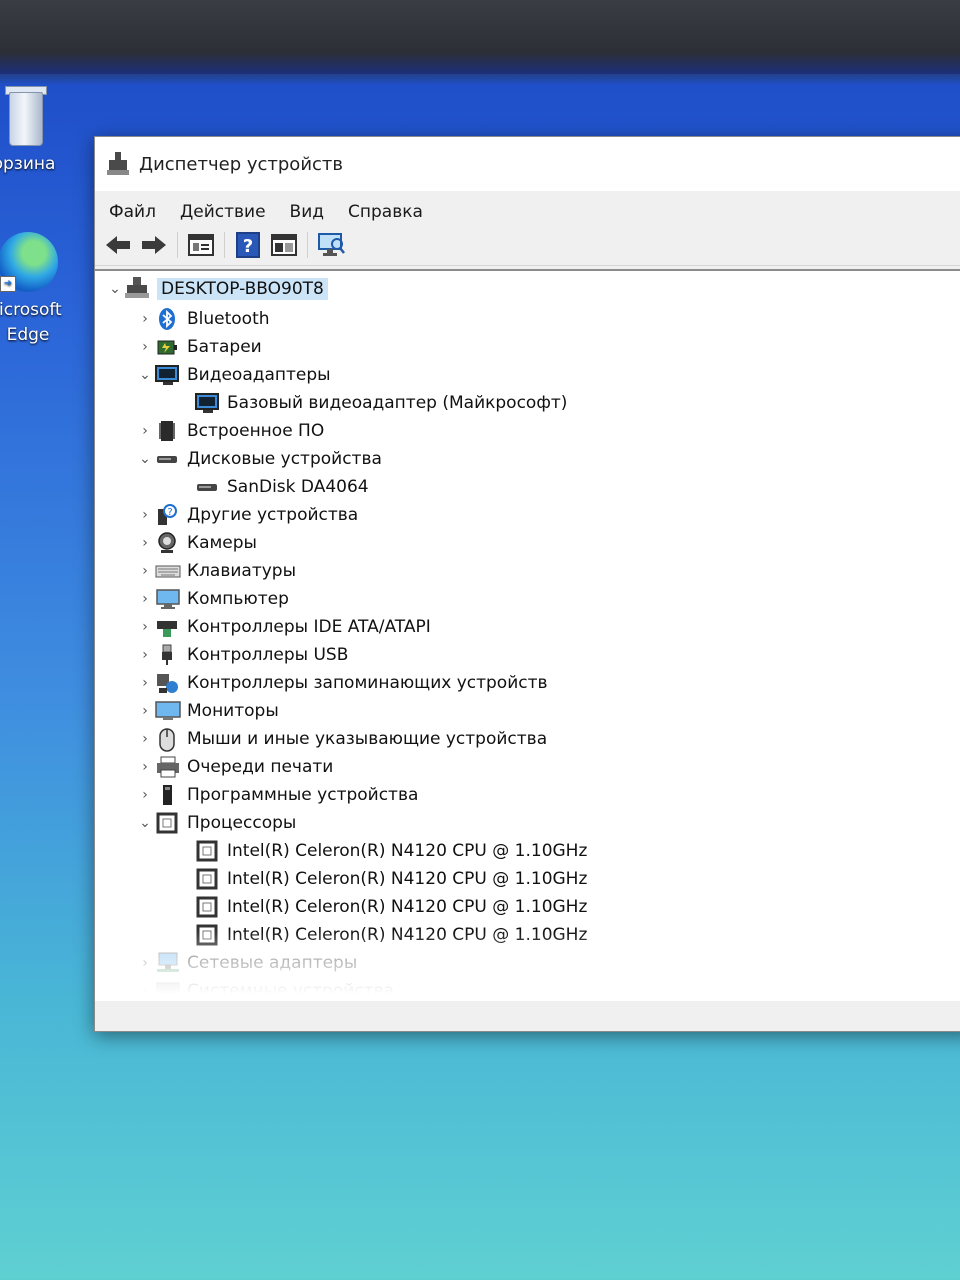 This screenshot has width=960, height=1280. What do you see at coordinates (168, 319) in the screenshot?
I see `bluetooth-icon` at bounding box center [168, 319].